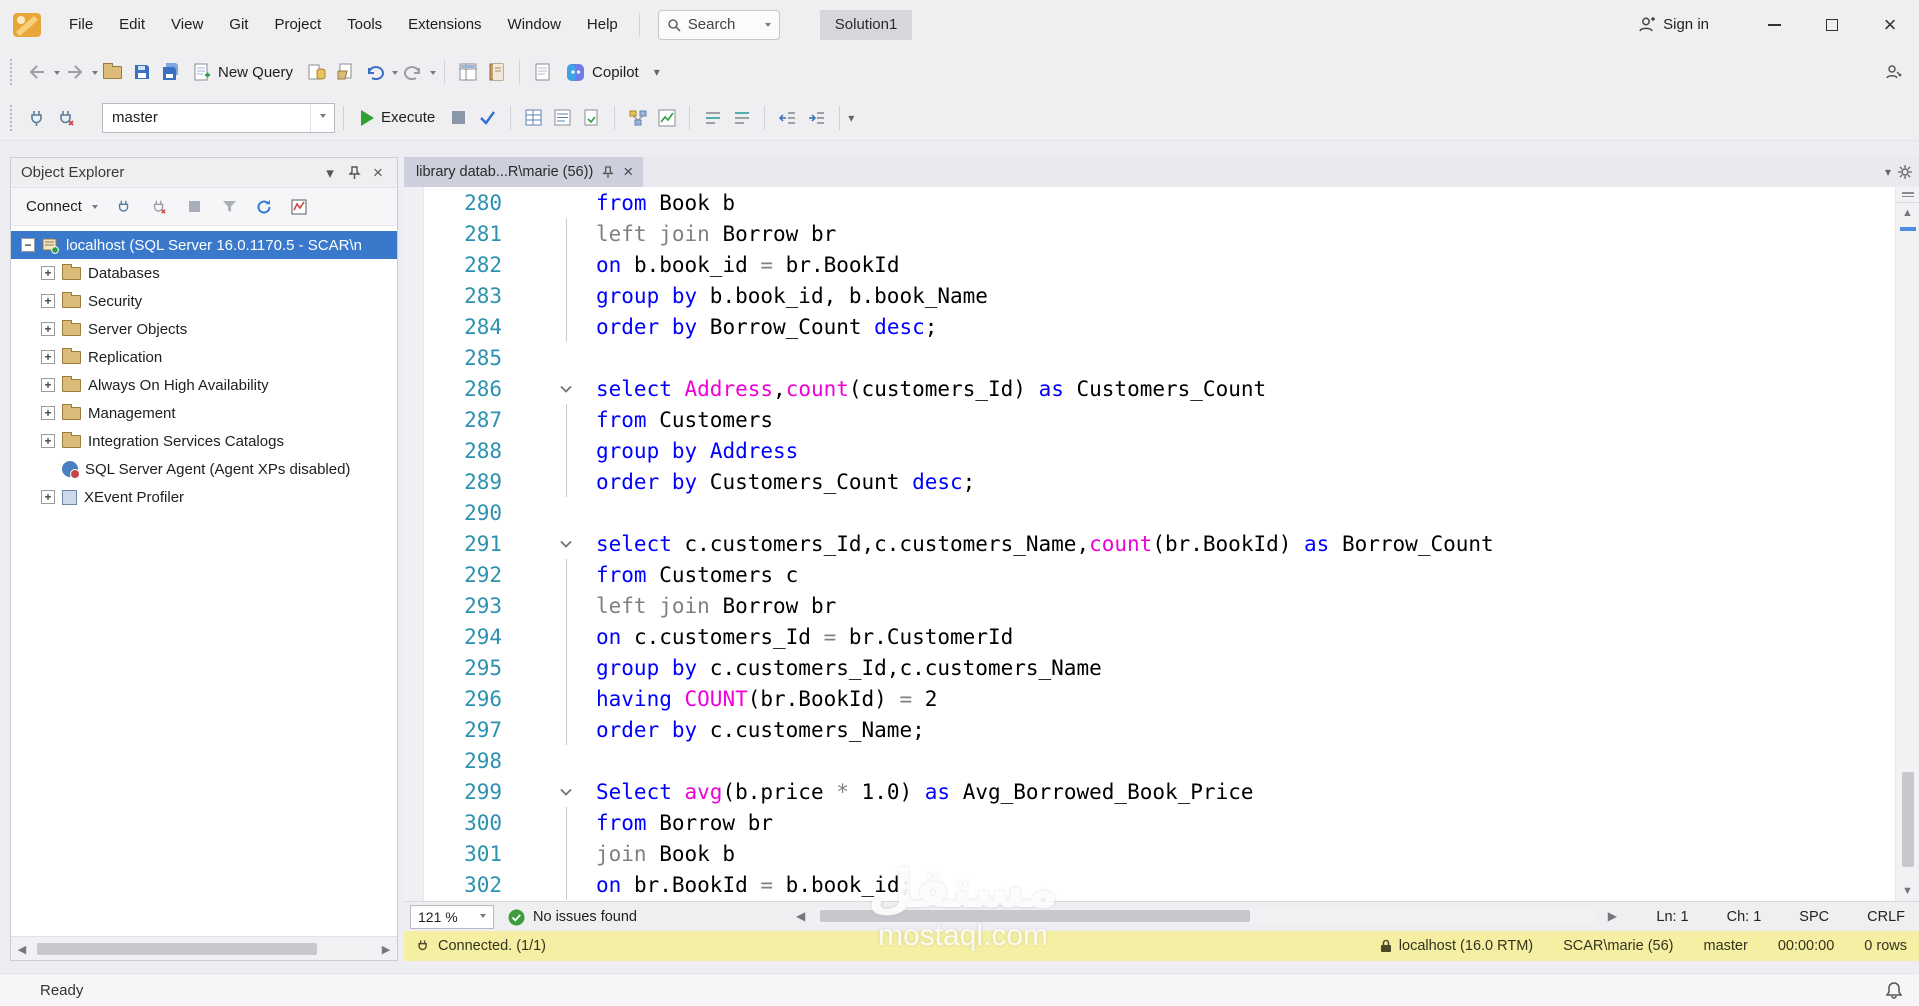 Image resolution: width=1919 pixels, height=1006 pixels. Describe the element at coordinates (458, 117) in the screenshot. I see `cancel-query-button` at that location.